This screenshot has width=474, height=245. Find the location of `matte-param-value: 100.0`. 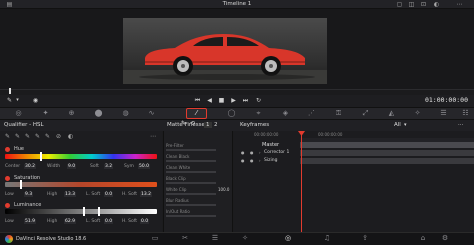

matte-param-value: 100.0 is located at coordinates (223, 189).